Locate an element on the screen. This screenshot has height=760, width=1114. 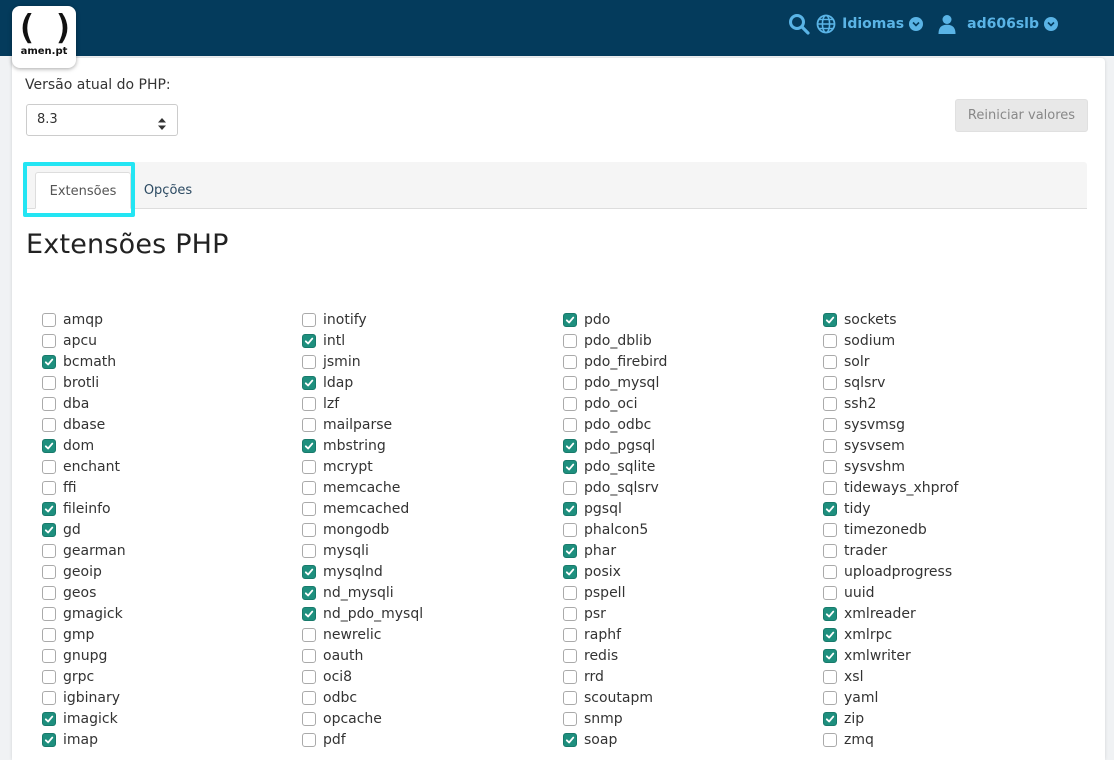
extension-item: odbc is located at coordinates (329, 697).